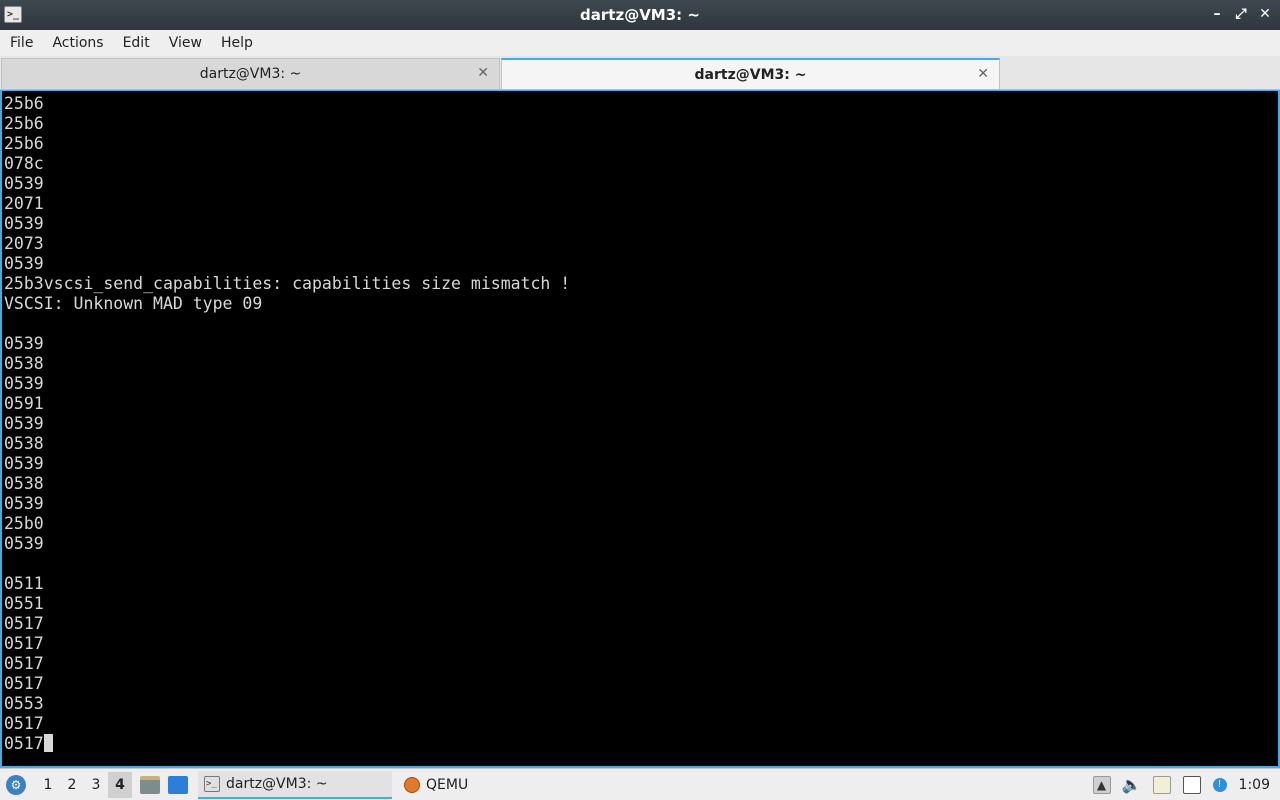 Image resolution: width=1280 pixels, height=800 pixels. What do you see at coordinates (150, 784) in the screenshot?
I see `file-manager-icon` at bounding box center [150, 784].